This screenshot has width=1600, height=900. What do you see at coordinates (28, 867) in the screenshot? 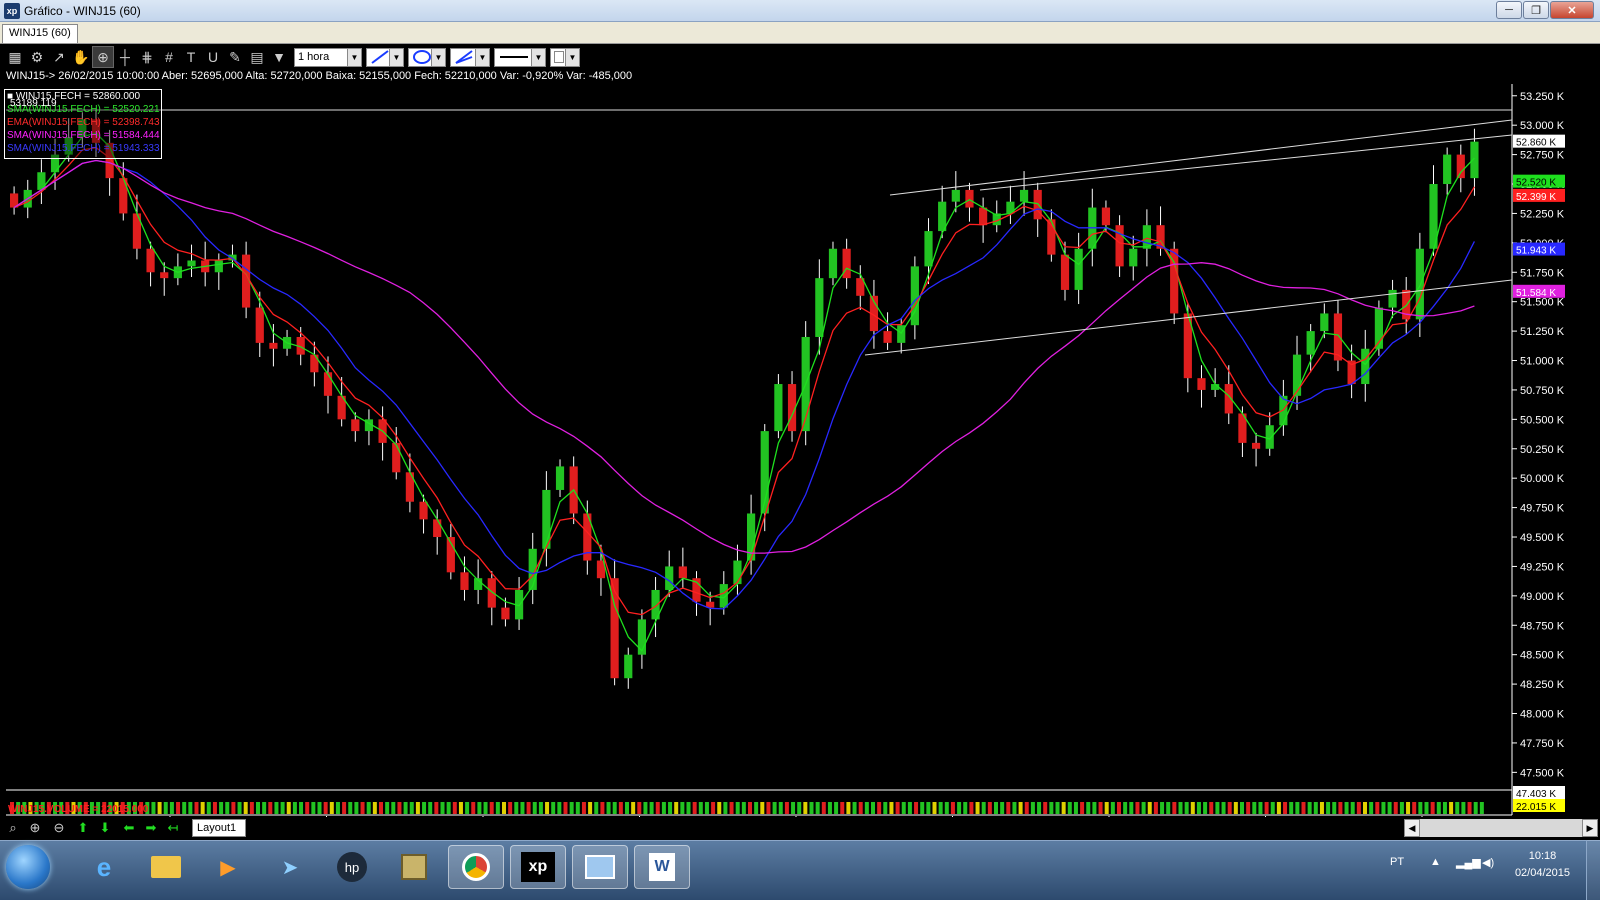
I see `start-button` at bounding box center [28, 867].